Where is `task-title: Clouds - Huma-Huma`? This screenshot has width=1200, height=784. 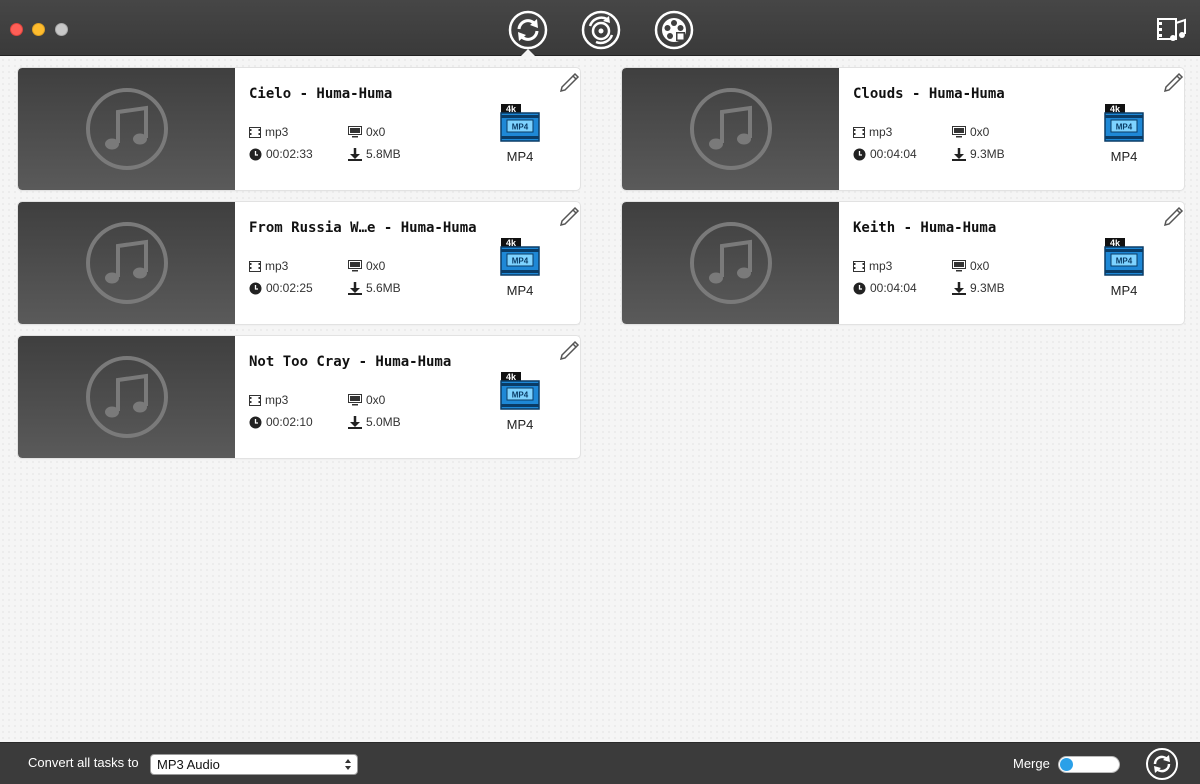
task-title: Clouds - Huma-Huma is located at coordinates (929, 94).